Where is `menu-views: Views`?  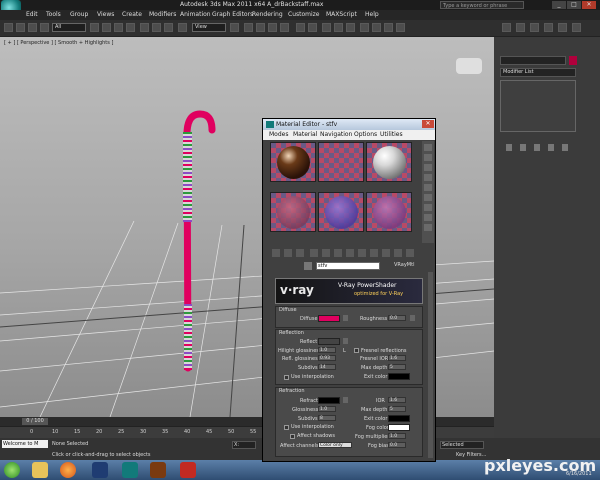
menu-views: Views is located at coordinates (105, 14).